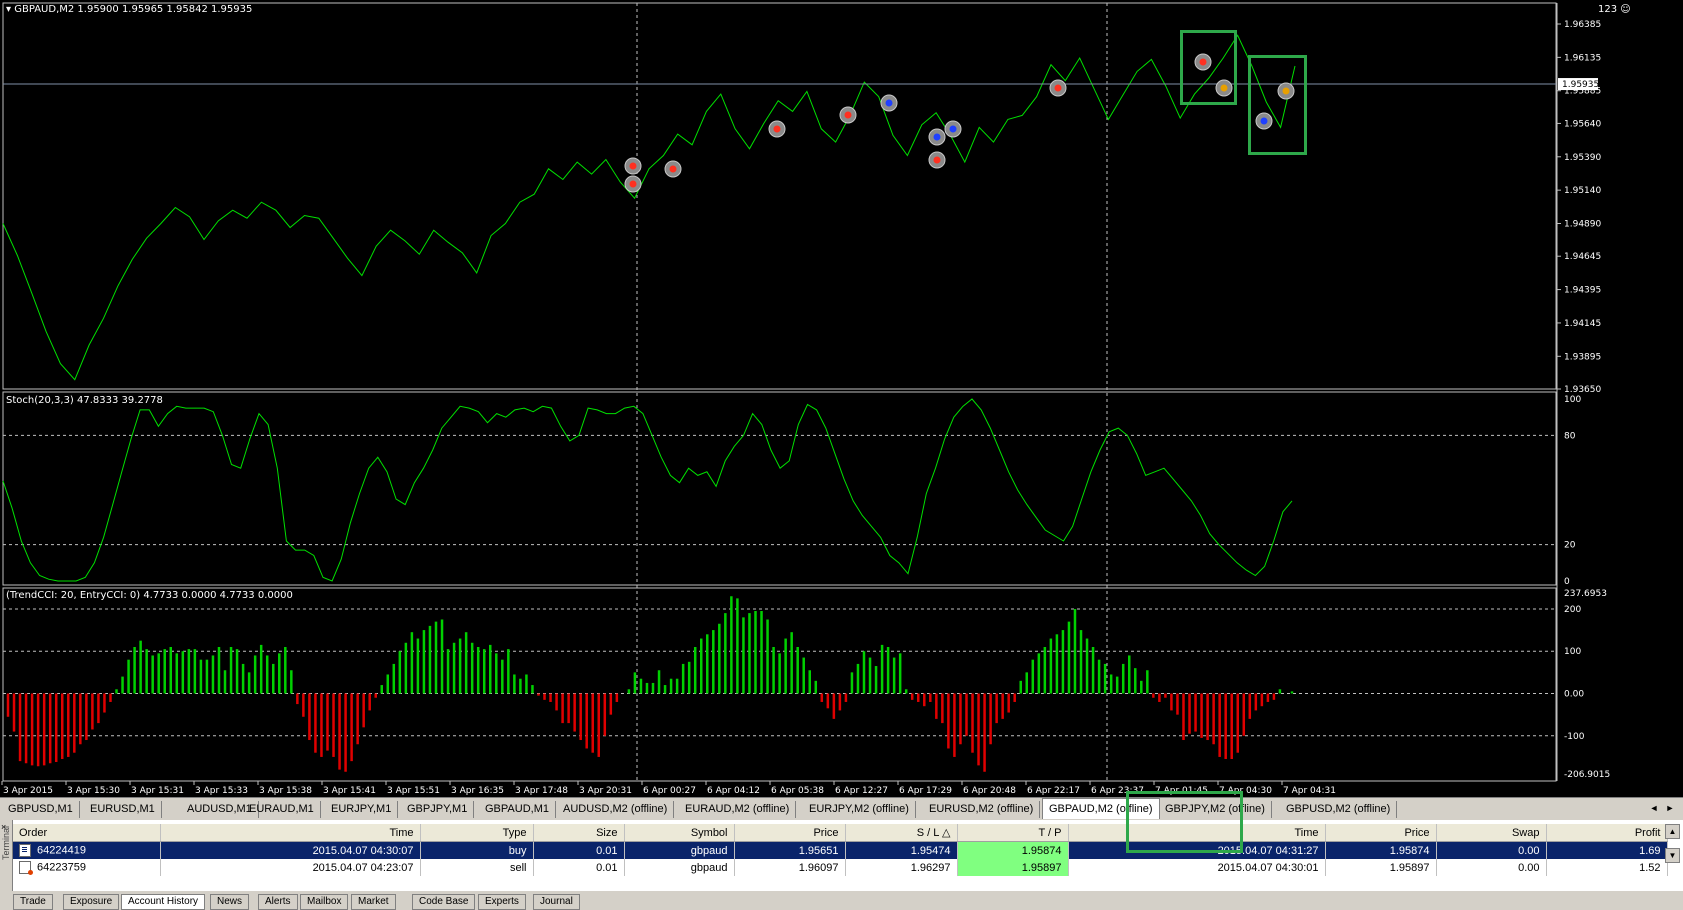 This screenshot has width=1683, height=910. What do you see at coordinates (541, 791) in the screenshot?
I see `time-tick-label: 3 Apr 17:48` at bounding box center [541, 791].